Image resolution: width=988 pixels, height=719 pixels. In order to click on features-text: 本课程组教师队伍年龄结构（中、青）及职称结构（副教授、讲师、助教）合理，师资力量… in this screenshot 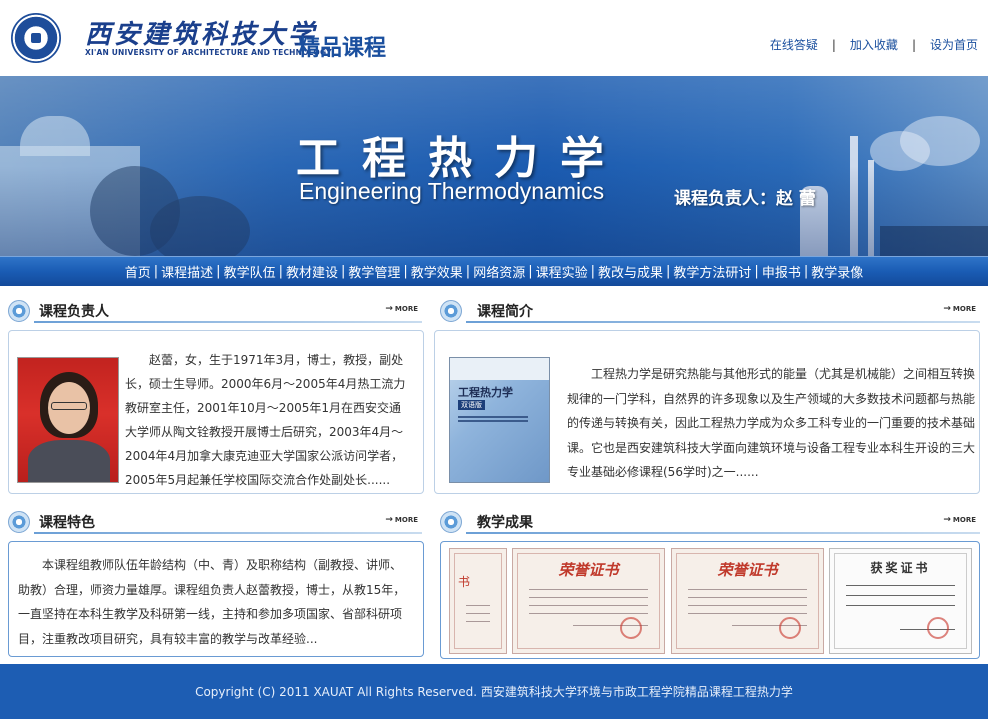, I will do `click(212, 602)`.